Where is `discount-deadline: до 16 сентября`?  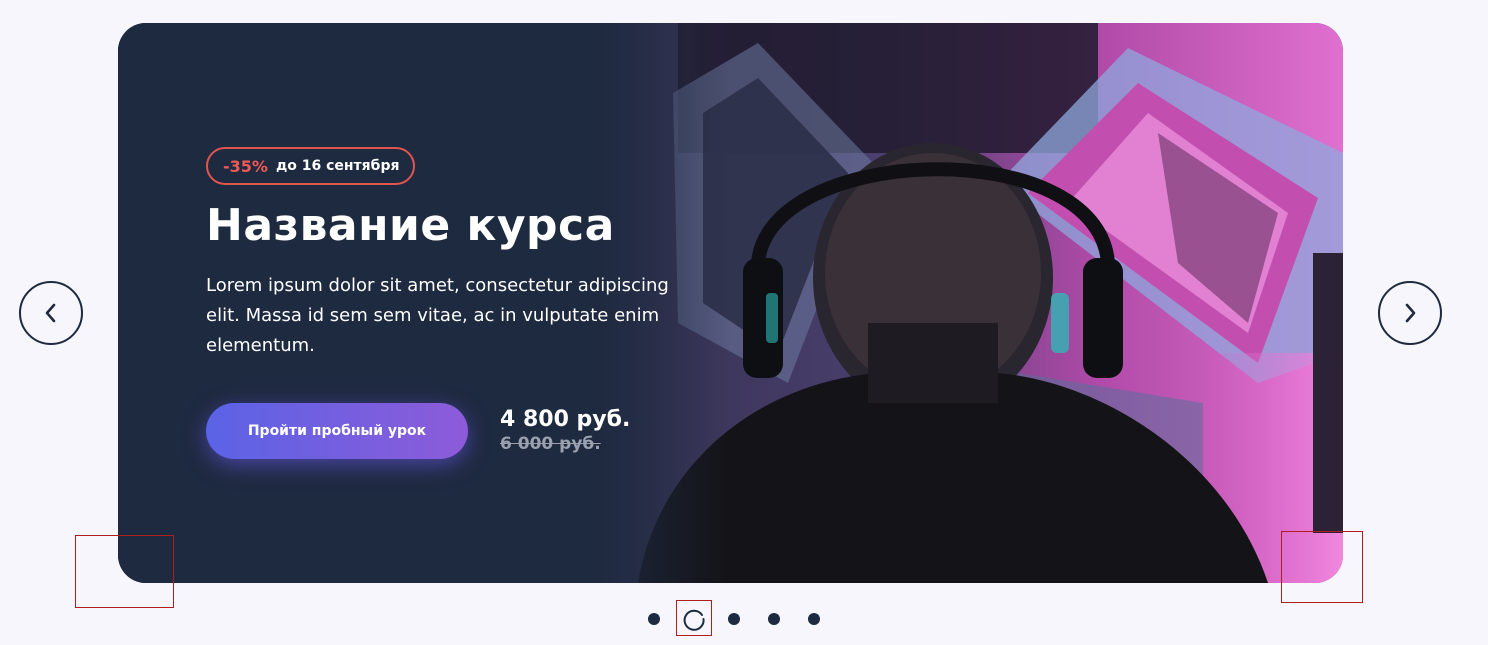 discount-deadline: до 16 сентября is located at coordinates (337, 166).